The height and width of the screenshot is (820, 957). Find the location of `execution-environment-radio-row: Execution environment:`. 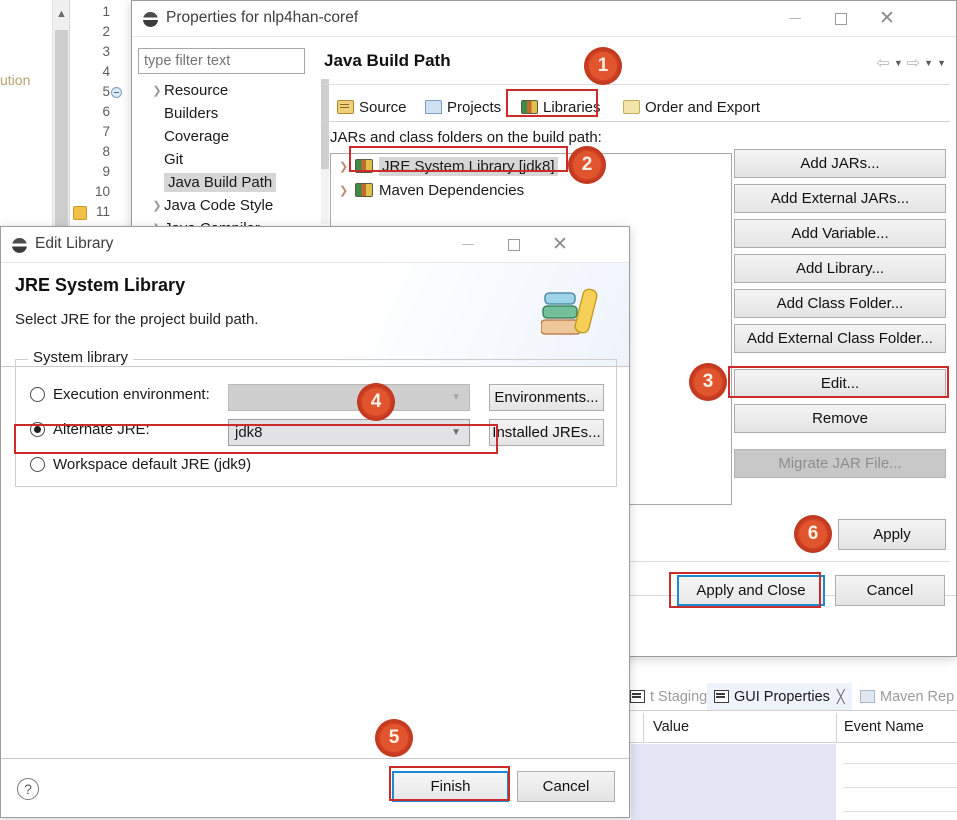

execution-environment-radio-row: Execution environment: is located at coordinates (120, 394).